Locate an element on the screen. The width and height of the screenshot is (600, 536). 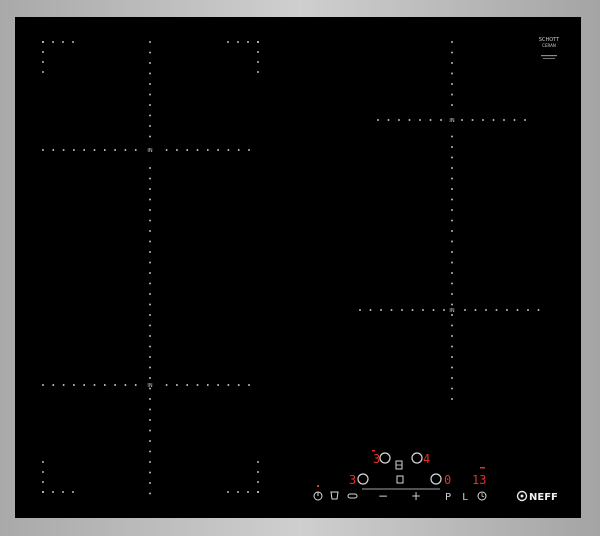
powerboost-button: P is located at coordinates (448, 497).